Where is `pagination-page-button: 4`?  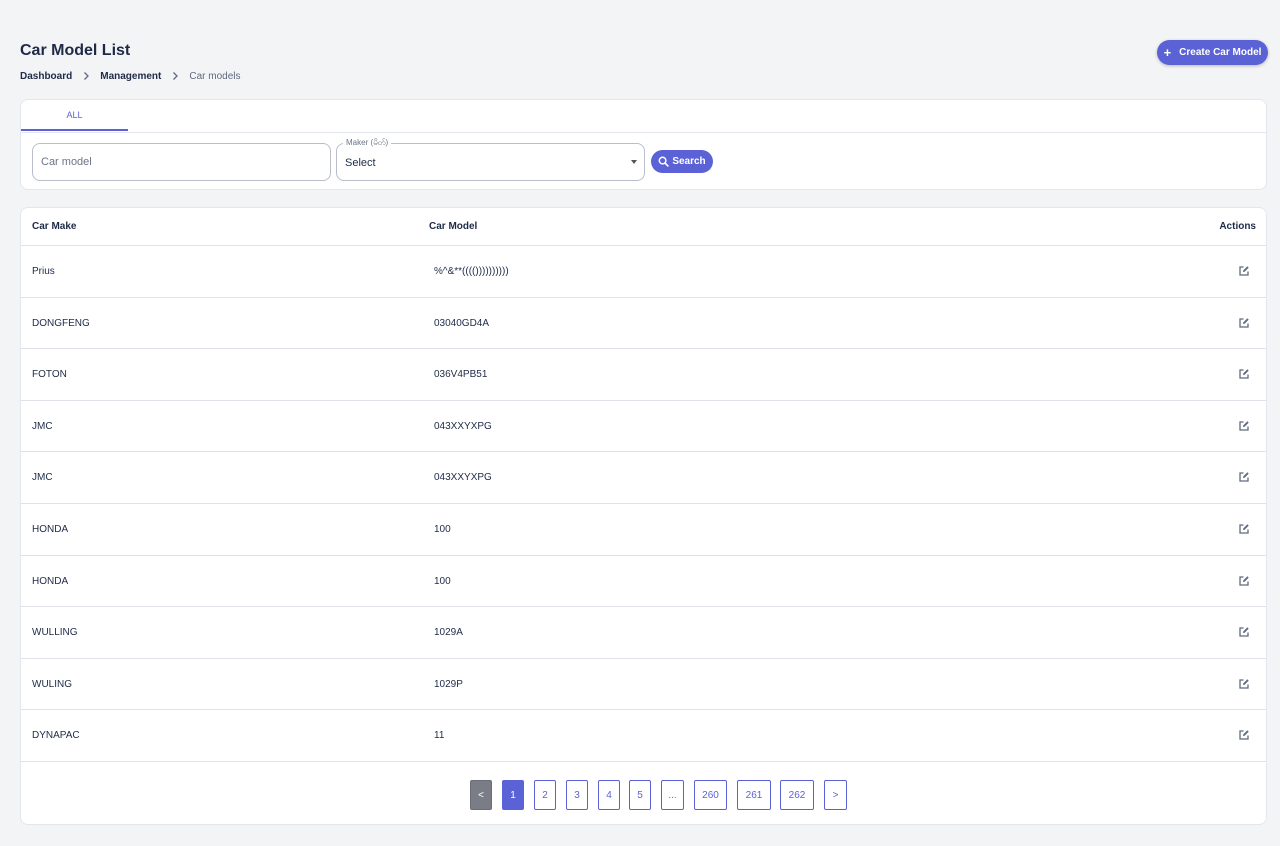
pagination-page-button: 4 is located at coordinates (609, 795).